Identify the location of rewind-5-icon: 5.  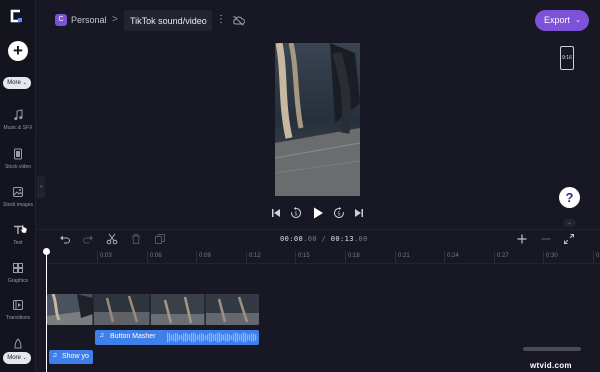
(296, 213).